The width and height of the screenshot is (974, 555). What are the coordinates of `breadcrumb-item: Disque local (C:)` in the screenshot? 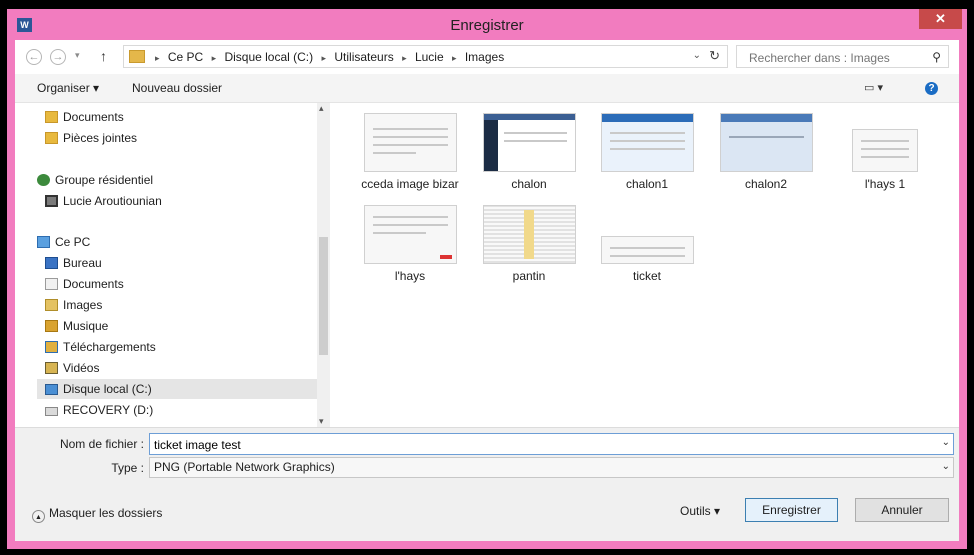 It's located at (268, 57).